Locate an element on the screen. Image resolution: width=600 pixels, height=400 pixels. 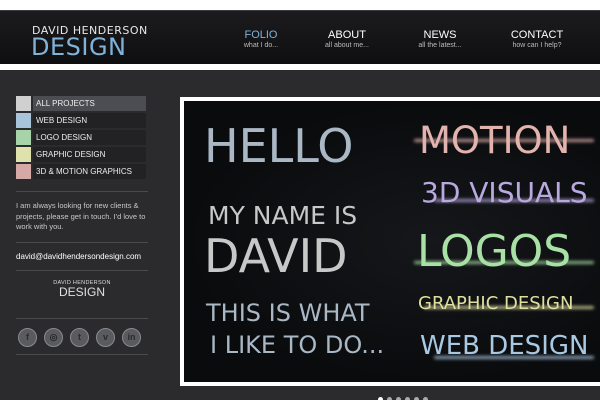
nav-label: CONTACT is located at coordinates (537, 35).